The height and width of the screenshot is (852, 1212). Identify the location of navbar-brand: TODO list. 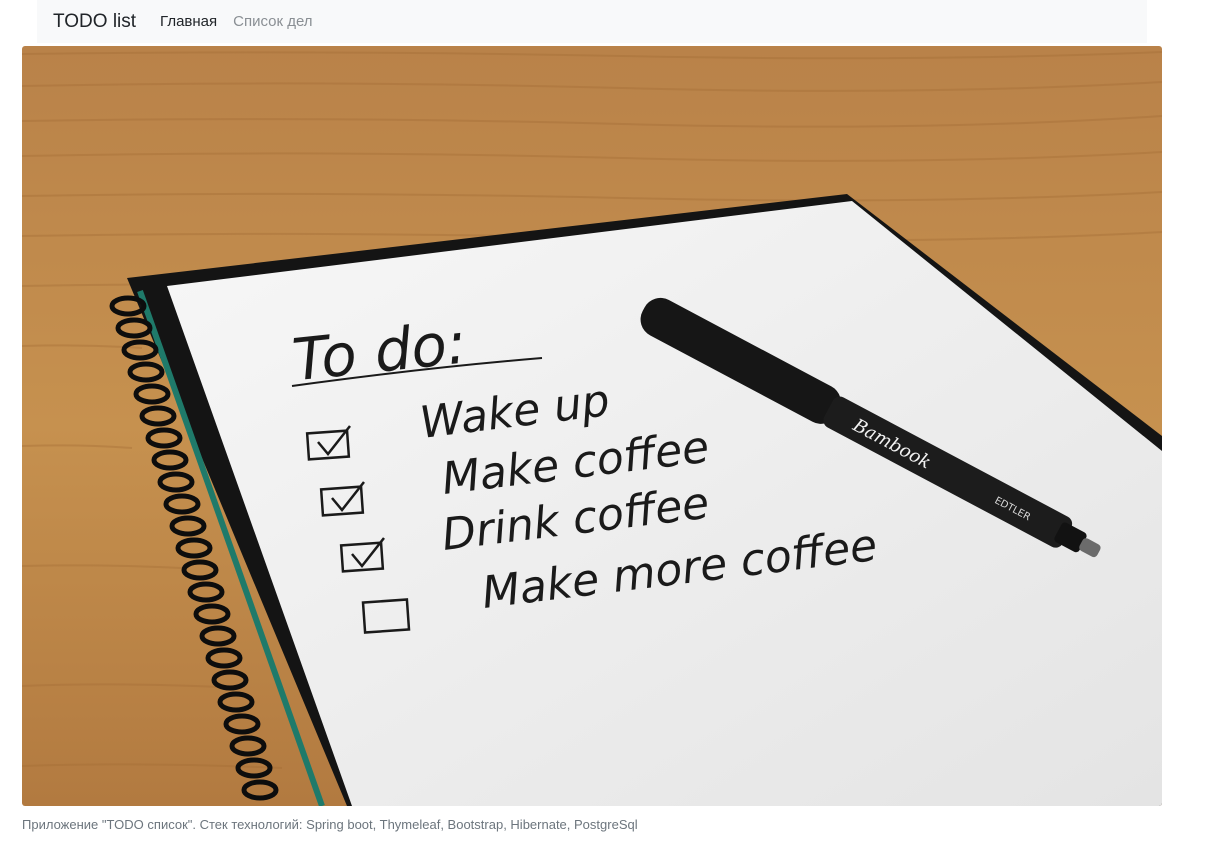
(94, 22).